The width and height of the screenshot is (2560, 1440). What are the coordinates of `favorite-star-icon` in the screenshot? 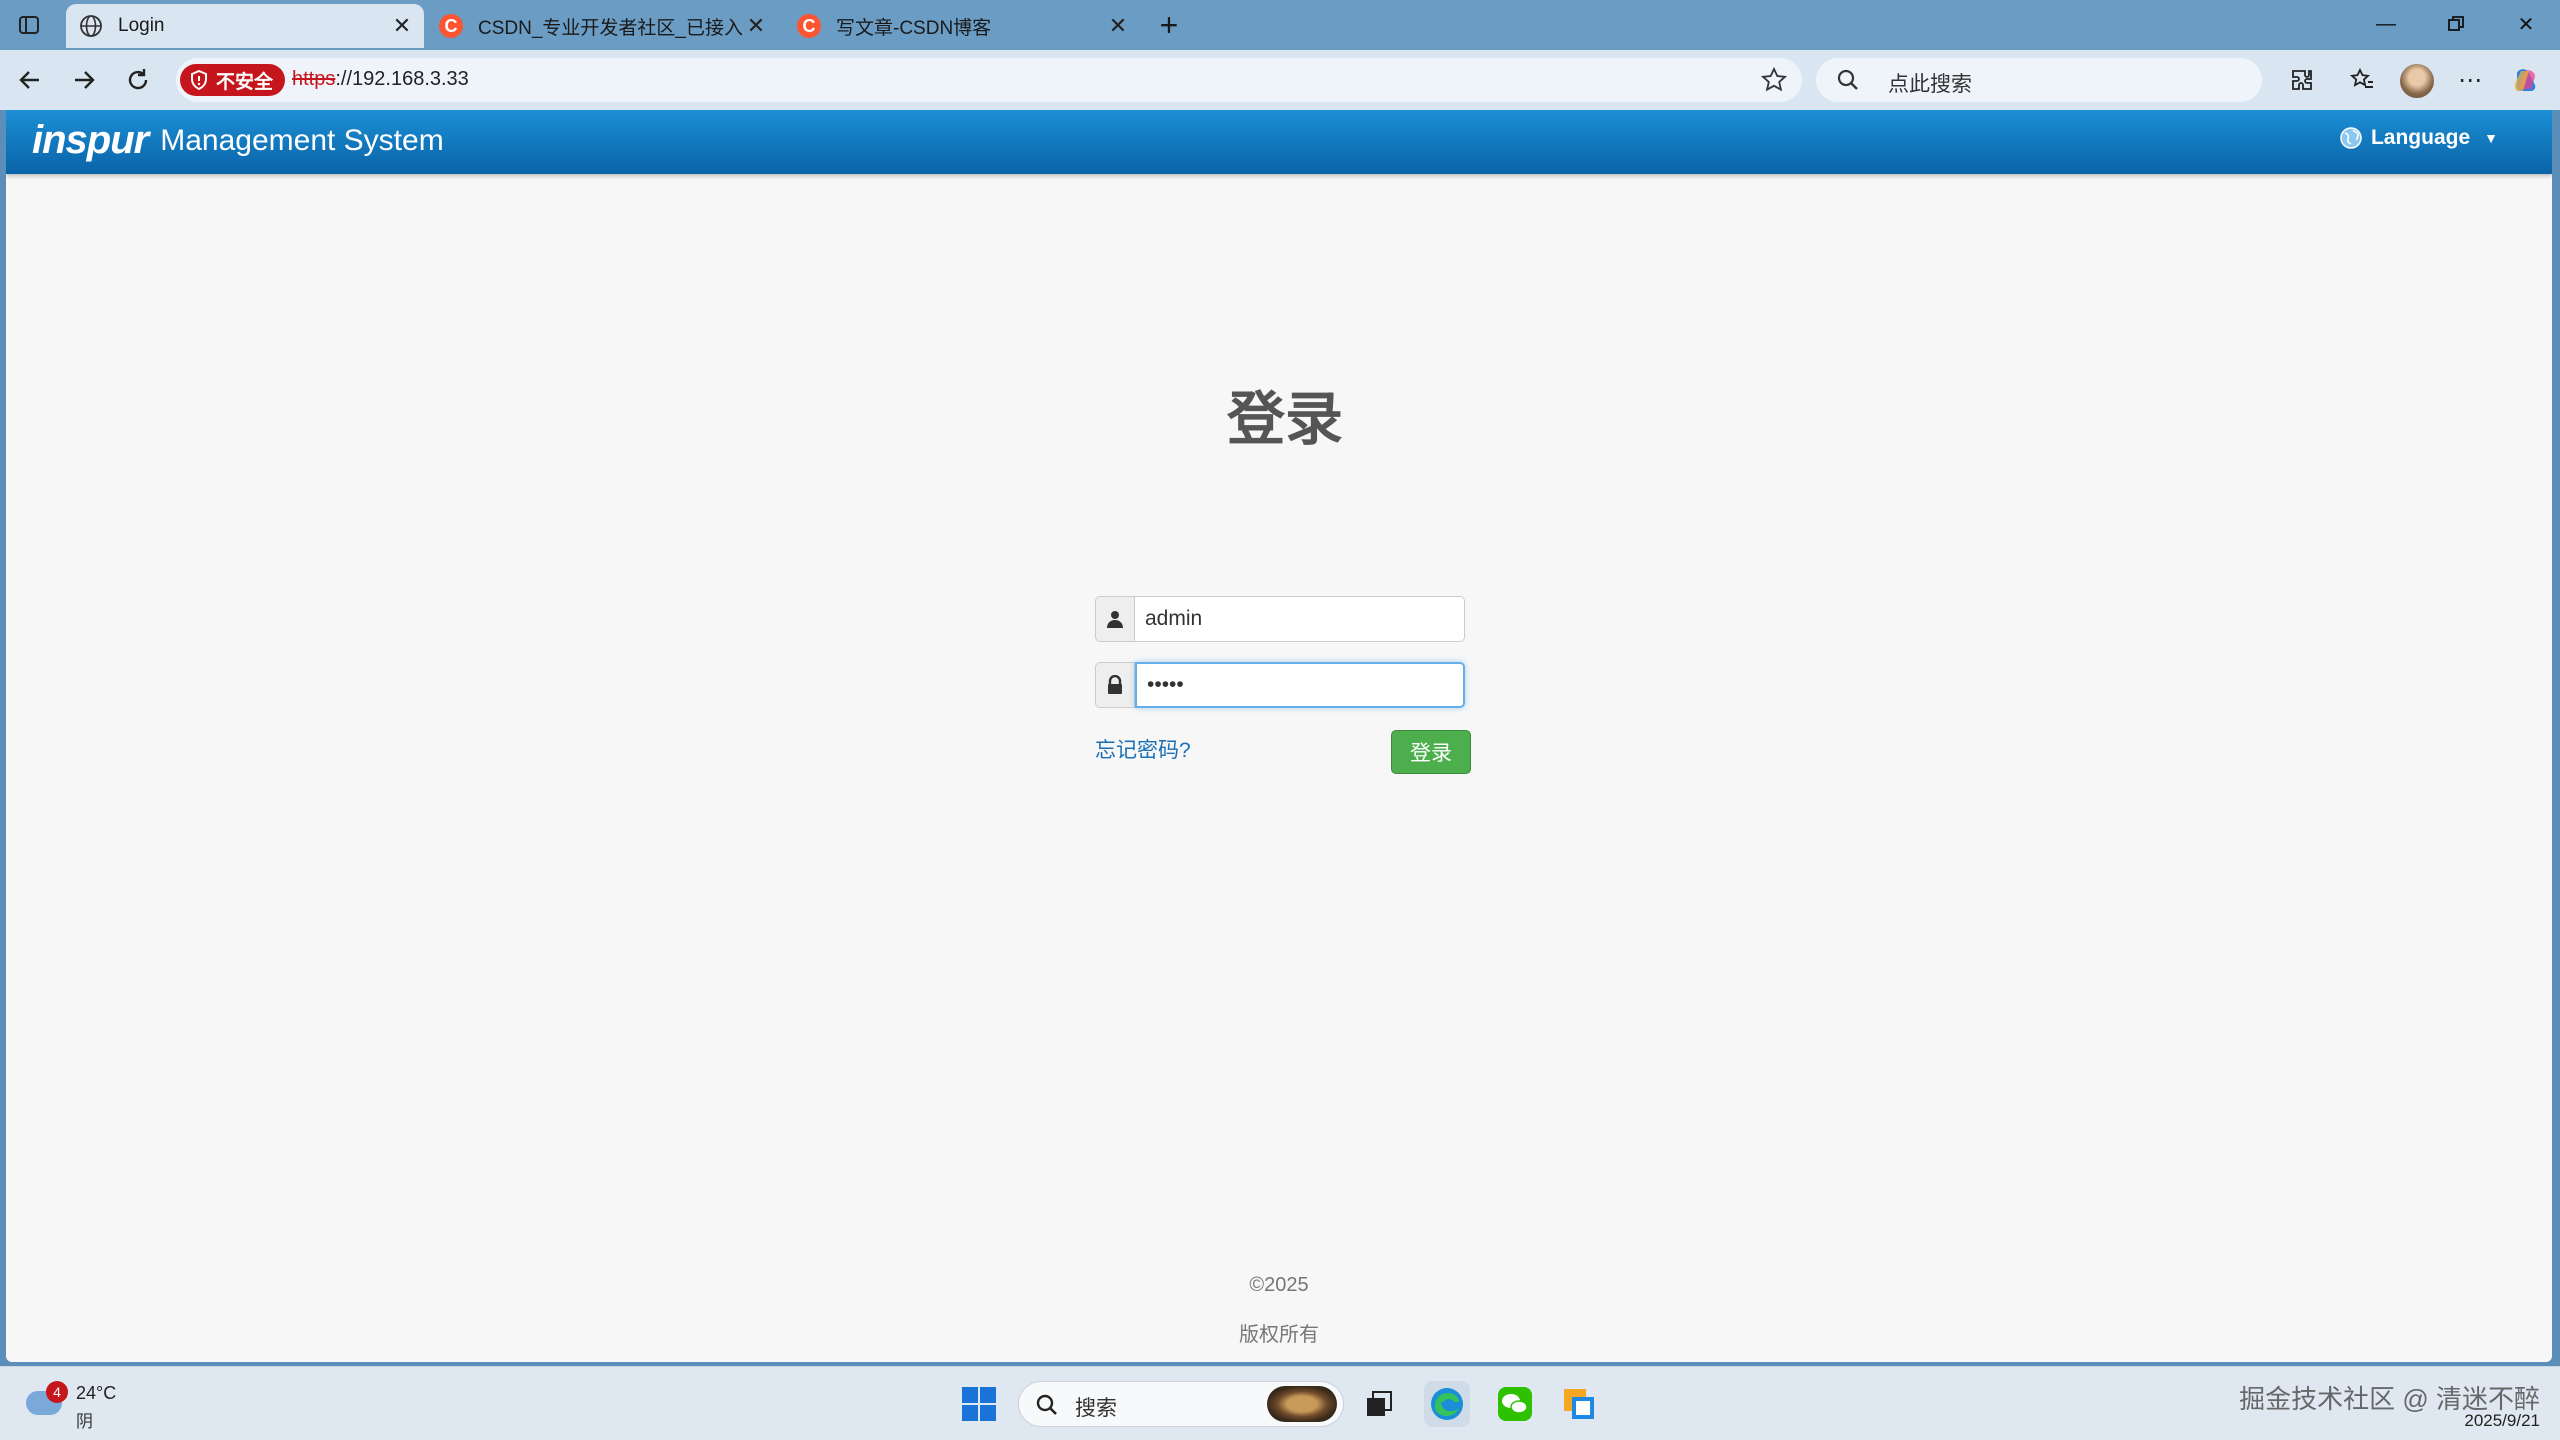 It's located at (1774, 80).